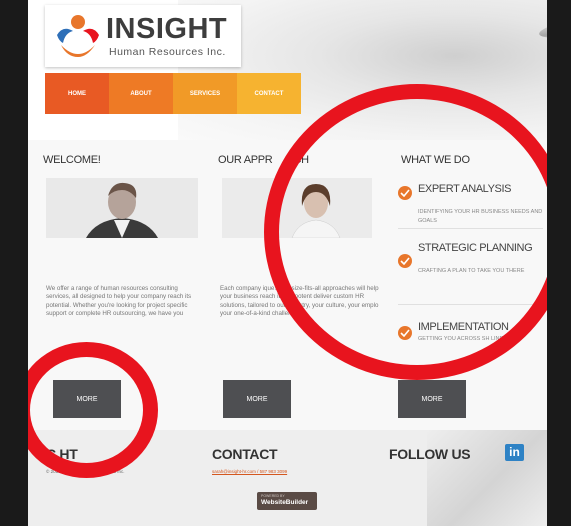 The height and width of the screenshot is (526, 571). What do you see at coordinates (463, 327) in the screenshot?
I see `service-title: IMPLEMENTATION` at bounding box center [463, 327].